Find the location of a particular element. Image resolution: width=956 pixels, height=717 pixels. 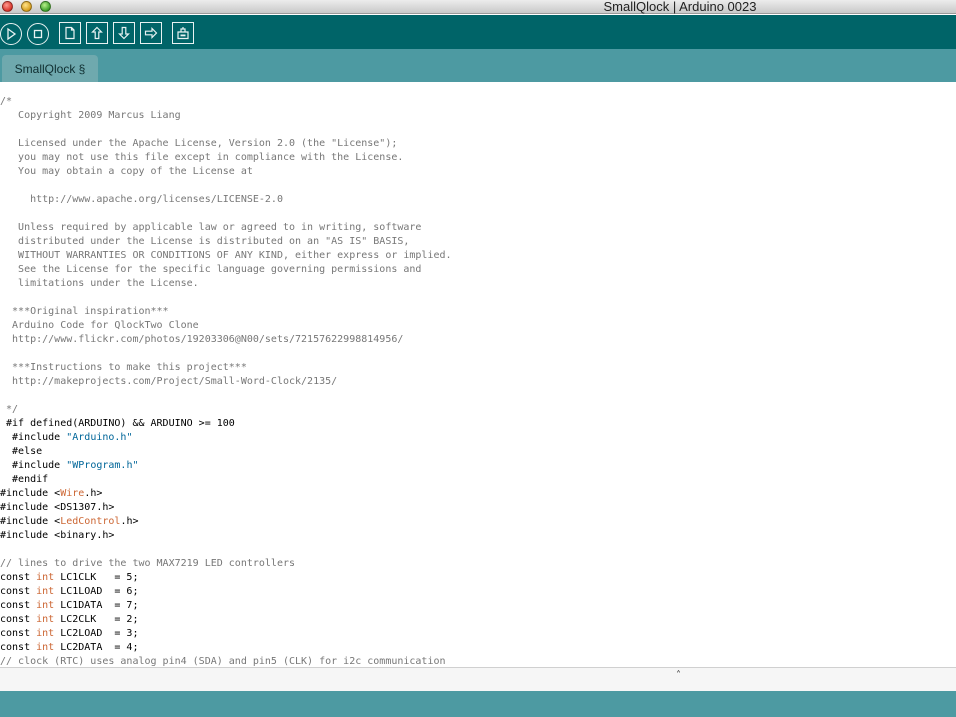

stop-icon is located at coordinates (38, 34).